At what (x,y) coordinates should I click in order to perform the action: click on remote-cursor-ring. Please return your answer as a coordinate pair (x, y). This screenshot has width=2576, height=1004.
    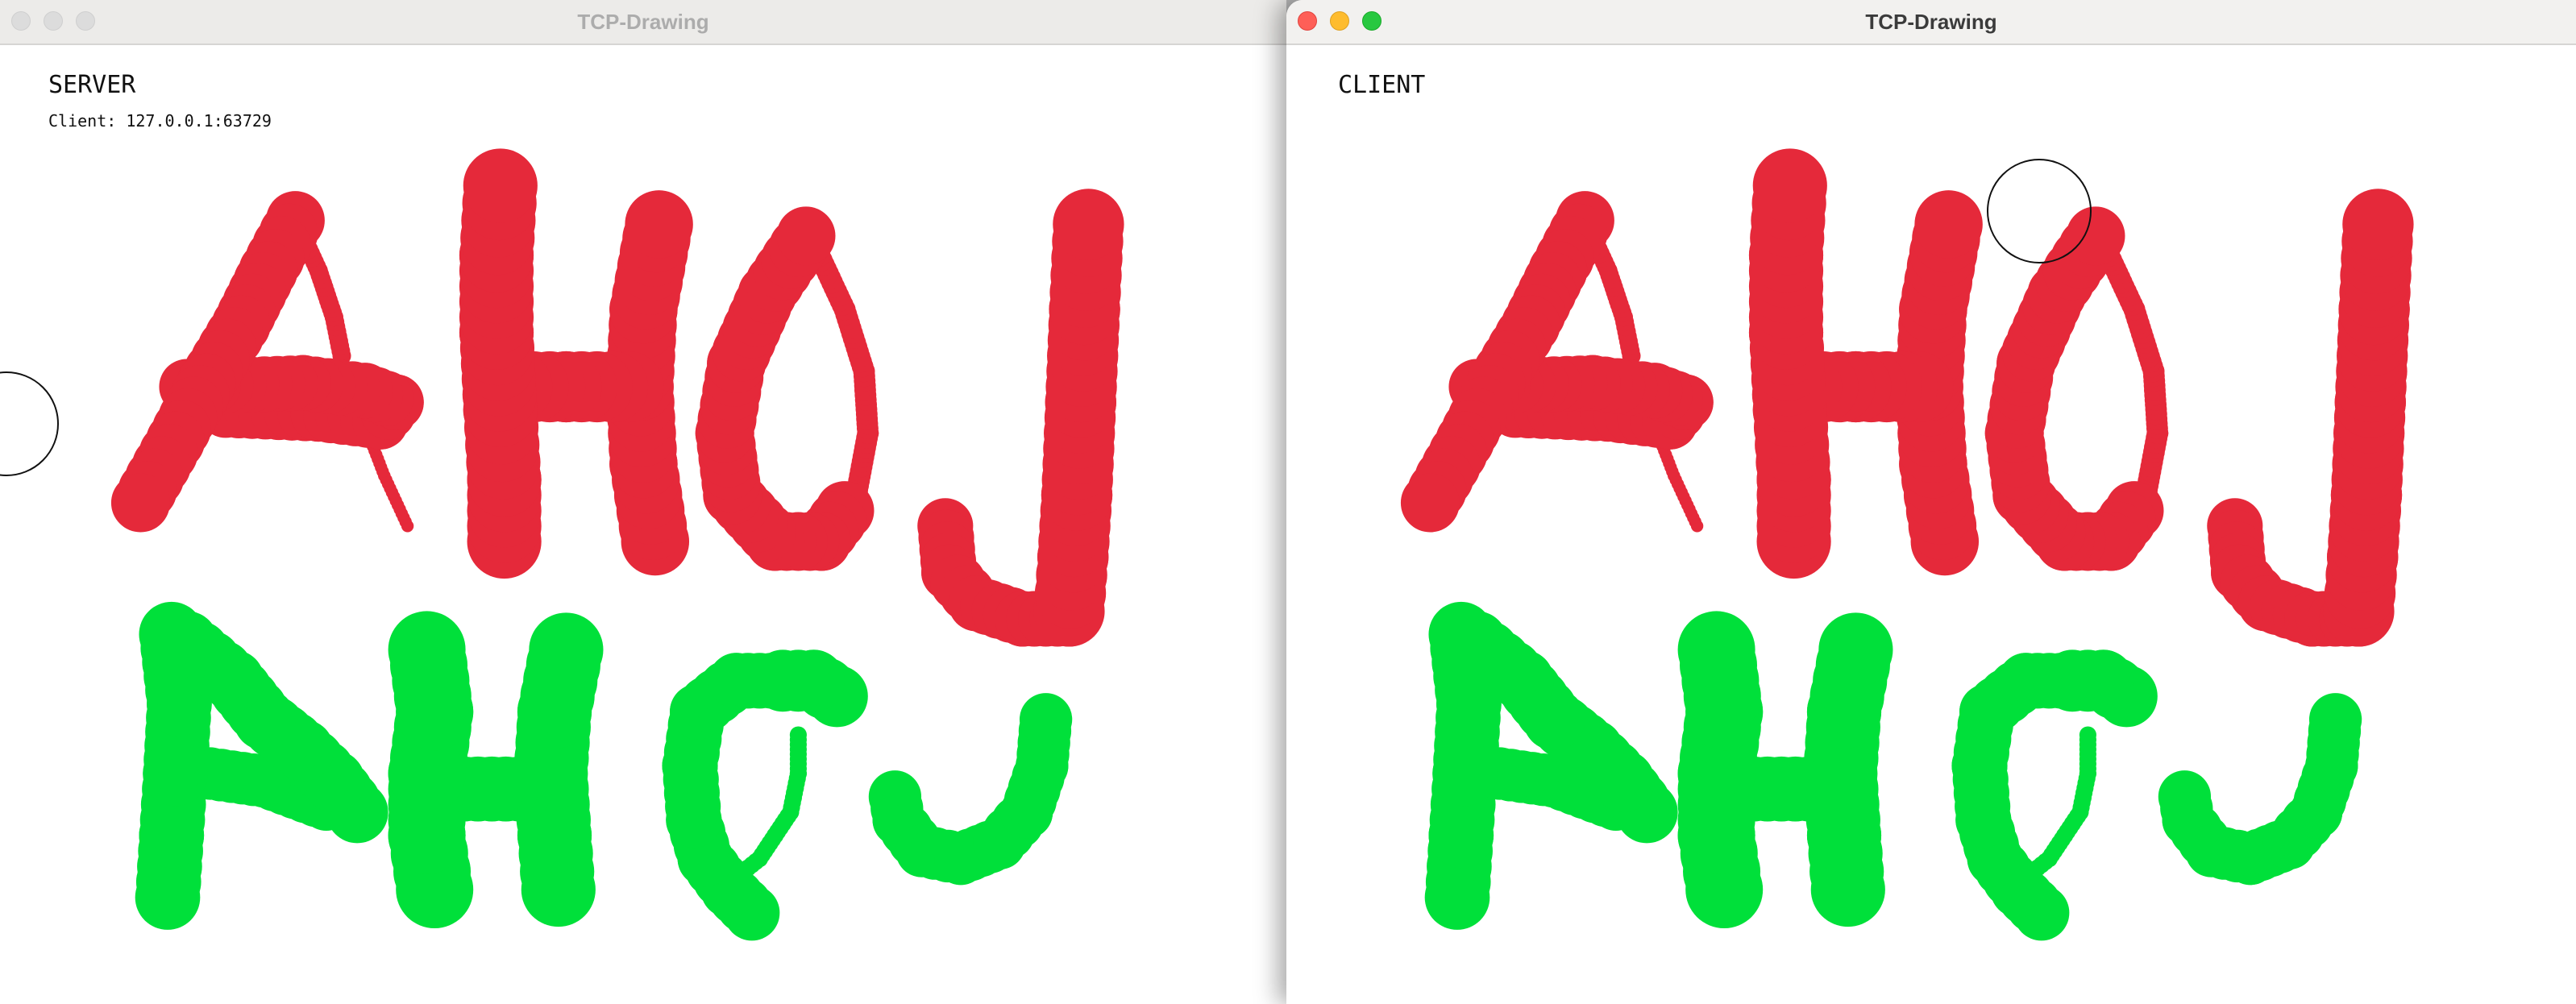
    Looking at the image, I should click on (29, 423).